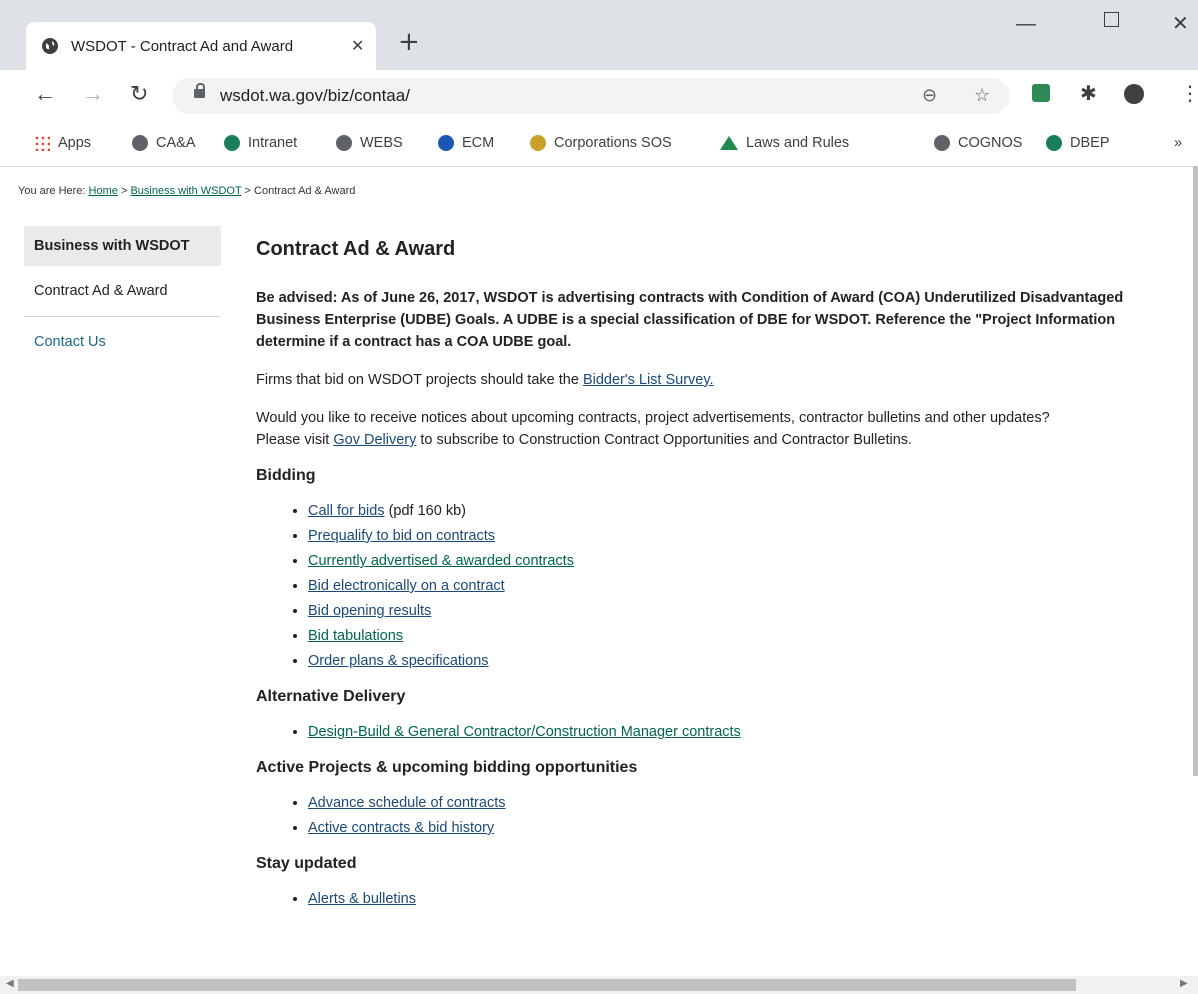  Describe the element at coordinates (398, 661) in the screenshot. I see `order-plans-link: Order plans & specifications` at that location.